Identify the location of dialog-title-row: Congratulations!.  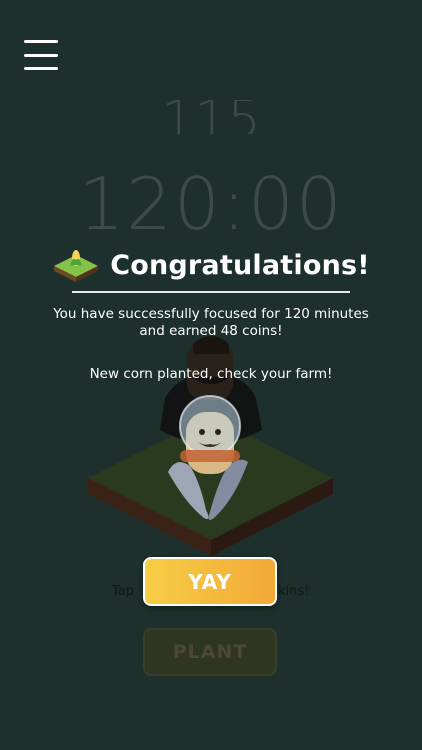
(211, 265).